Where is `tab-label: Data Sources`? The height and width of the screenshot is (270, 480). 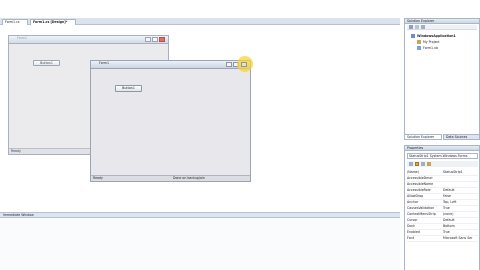
tab-label: Data Sources is located at coordinates (457, 137).